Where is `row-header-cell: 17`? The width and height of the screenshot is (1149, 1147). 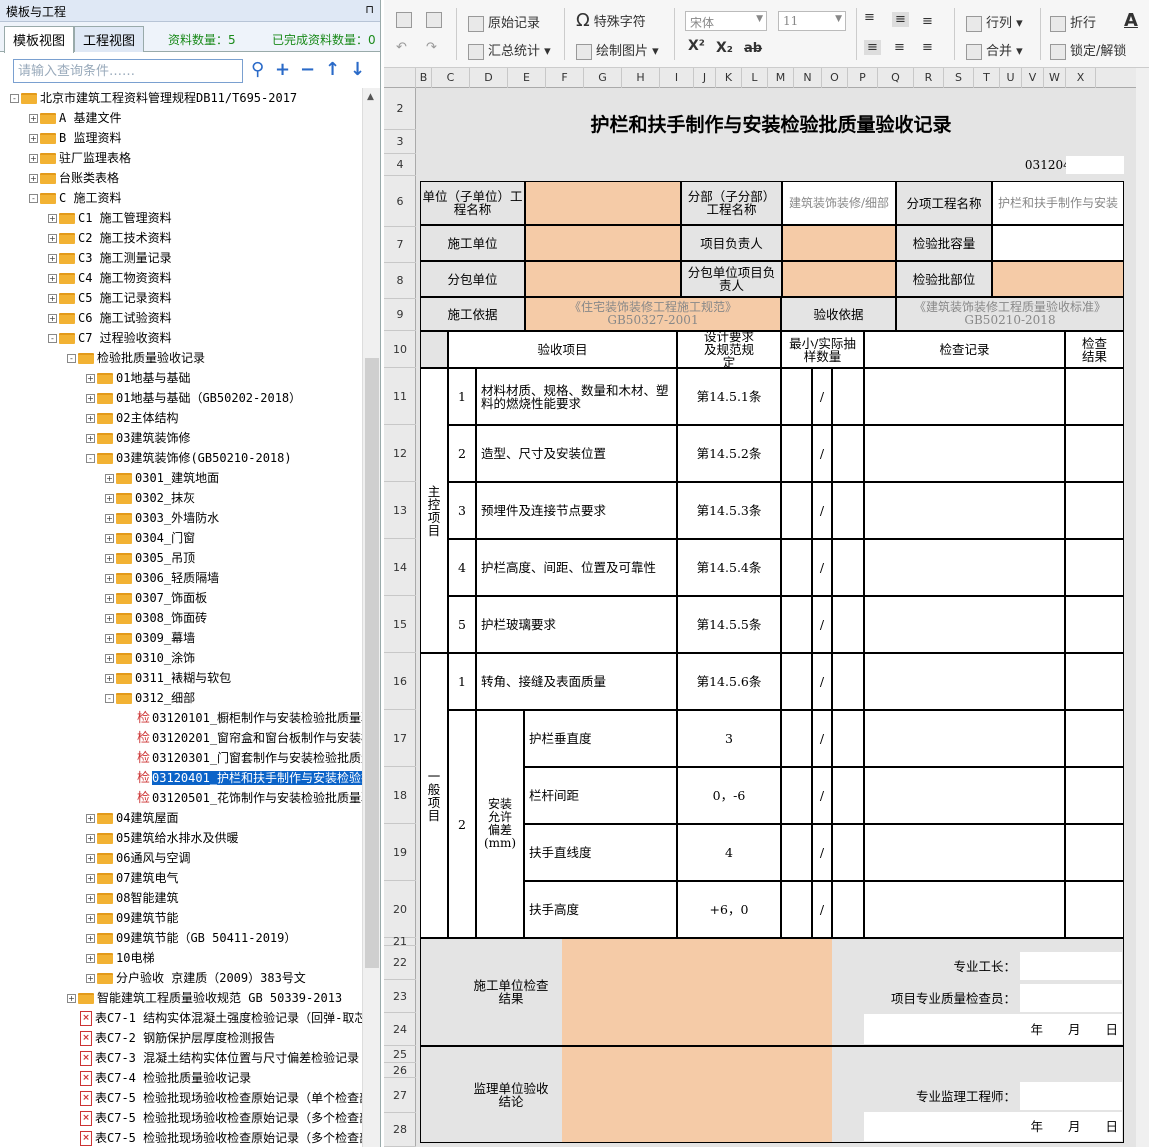
row-header-cell: 17 is located at coordinates (400, 738).